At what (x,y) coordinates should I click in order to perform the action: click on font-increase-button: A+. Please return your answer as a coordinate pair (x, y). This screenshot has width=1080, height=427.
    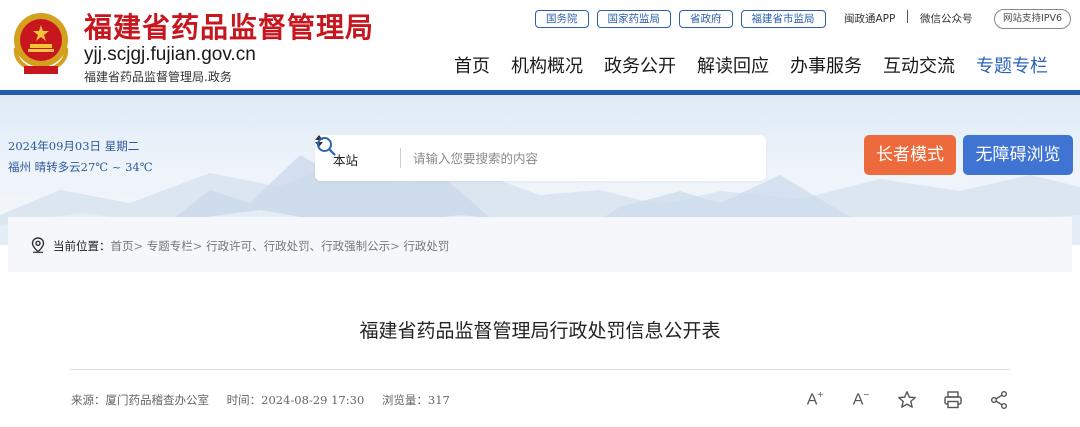
    Looking at the image, I should click on (815, 400).